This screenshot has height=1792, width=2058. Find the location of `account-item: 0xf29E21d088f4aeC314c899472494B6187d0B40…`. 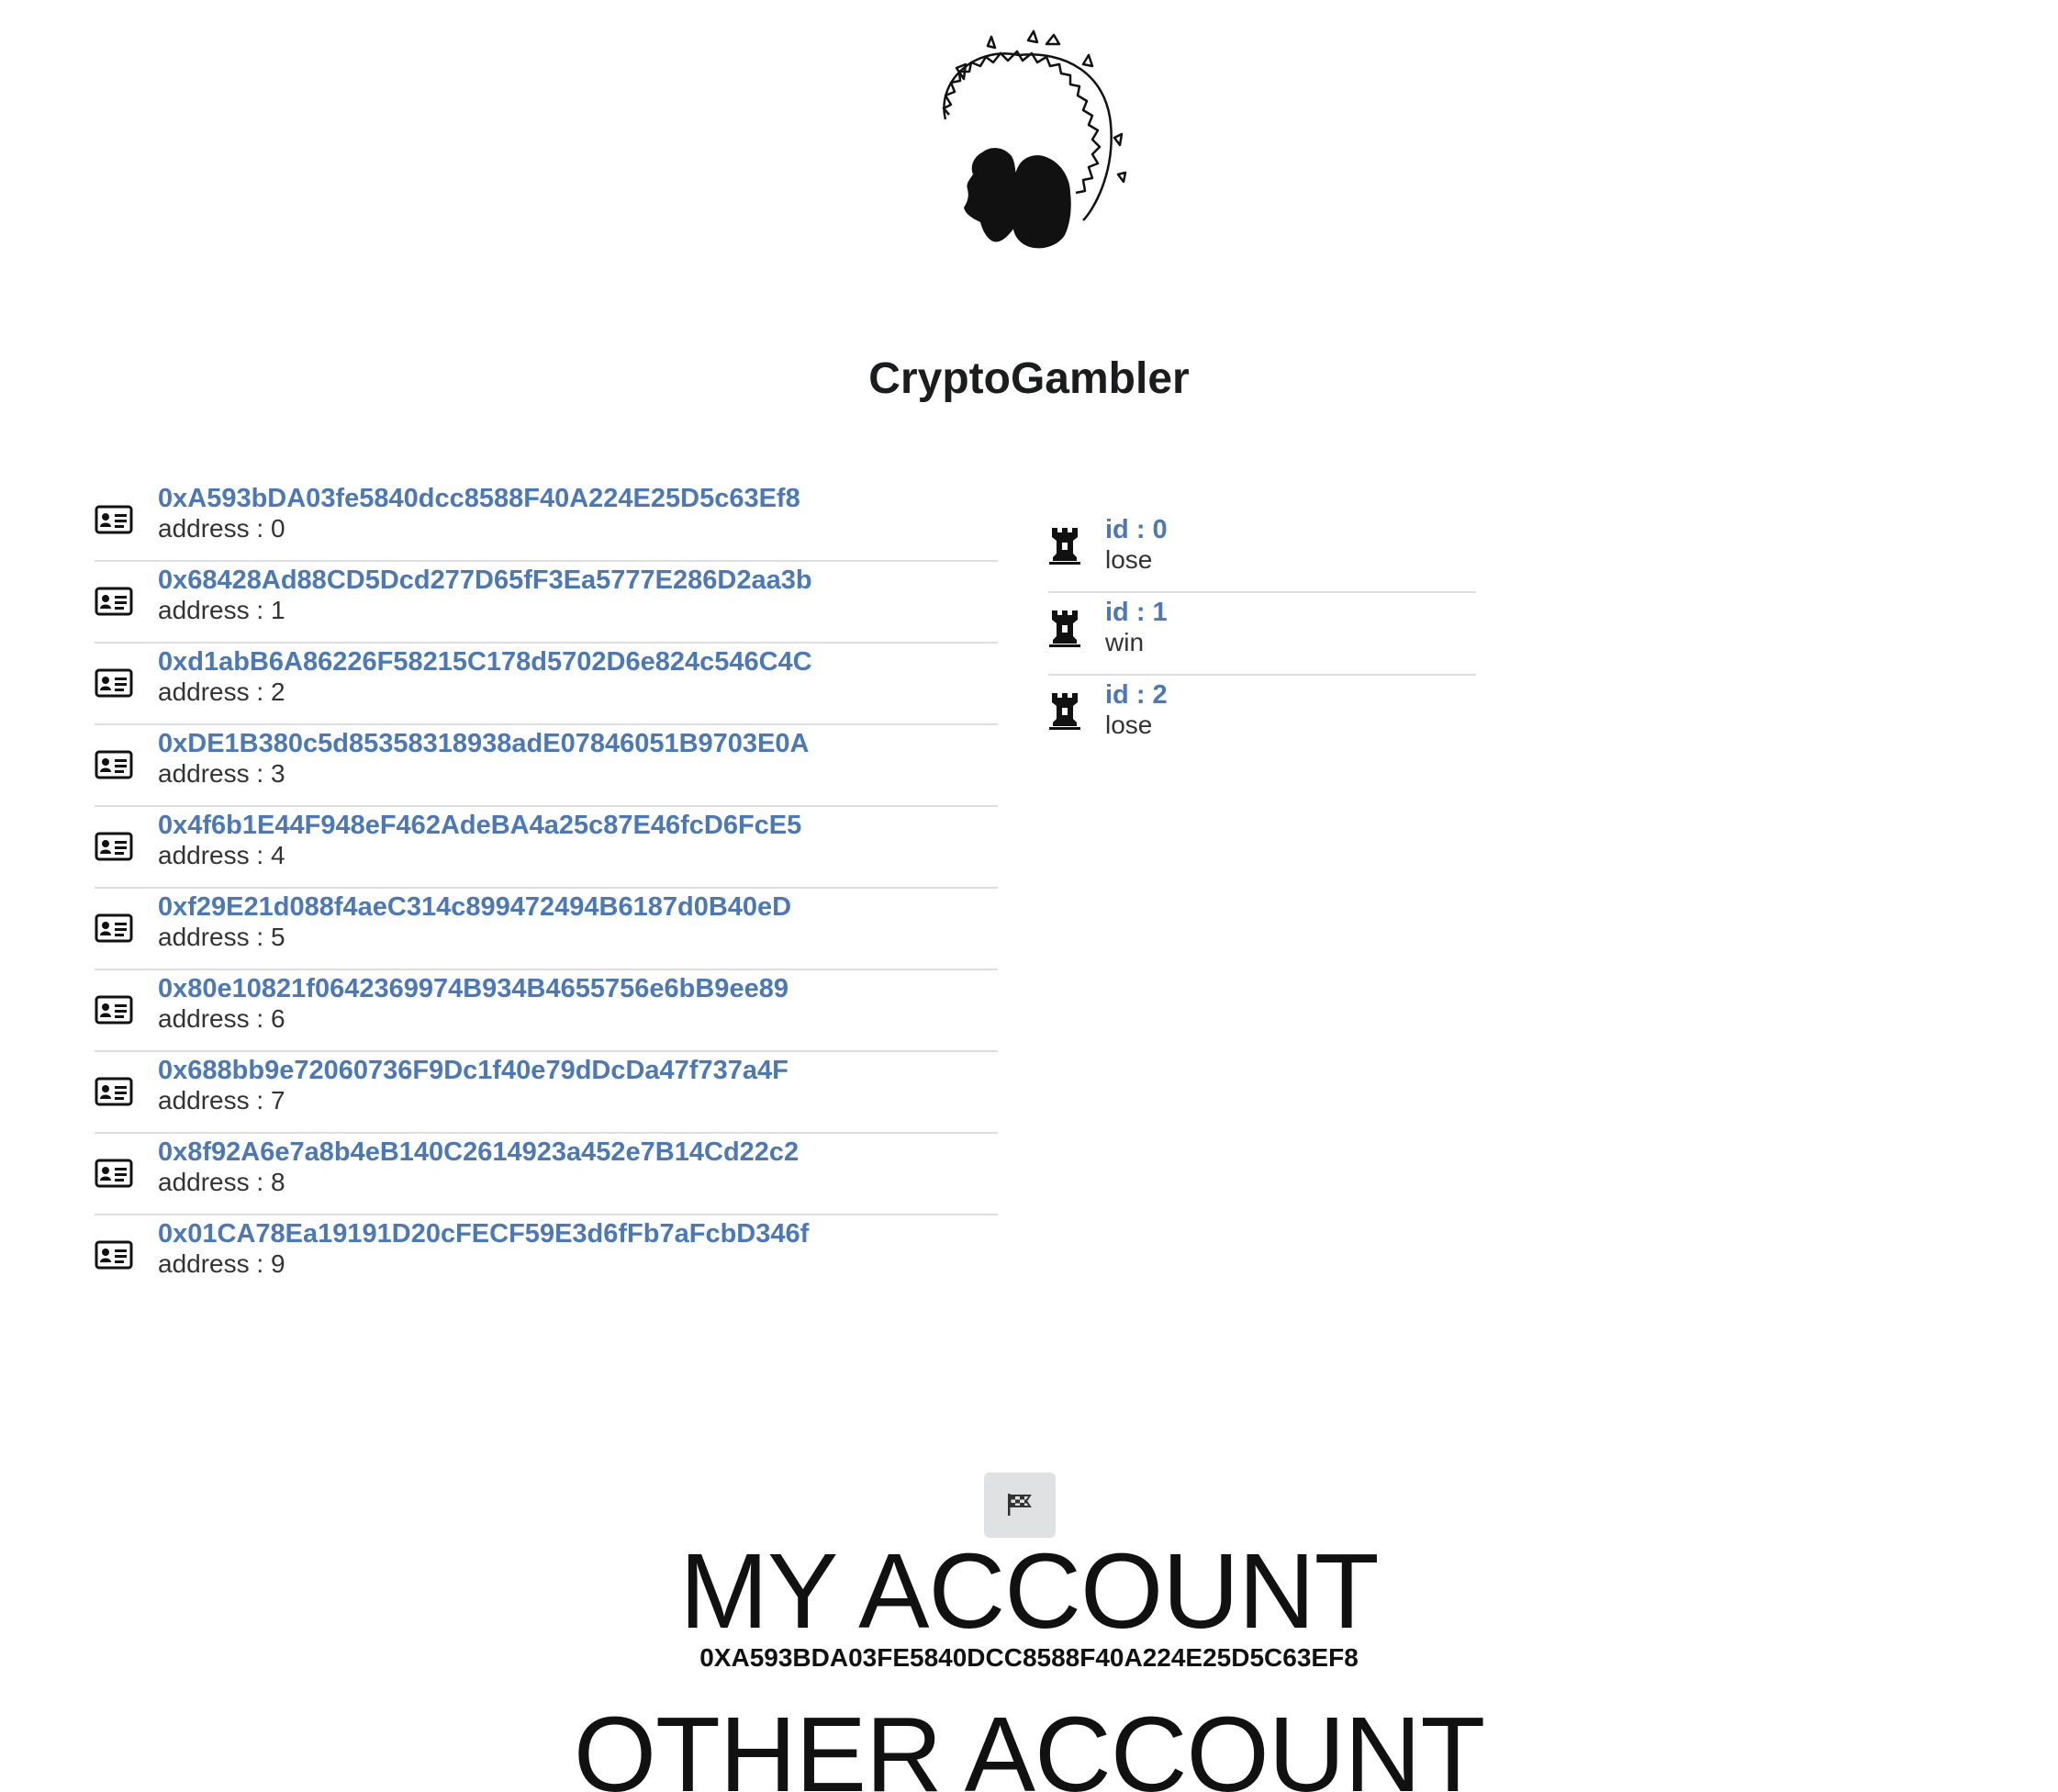

account-item: 0xf29E21d088f4aeC314c899472494B6187d0B40… is located at coordinates (546, 929).